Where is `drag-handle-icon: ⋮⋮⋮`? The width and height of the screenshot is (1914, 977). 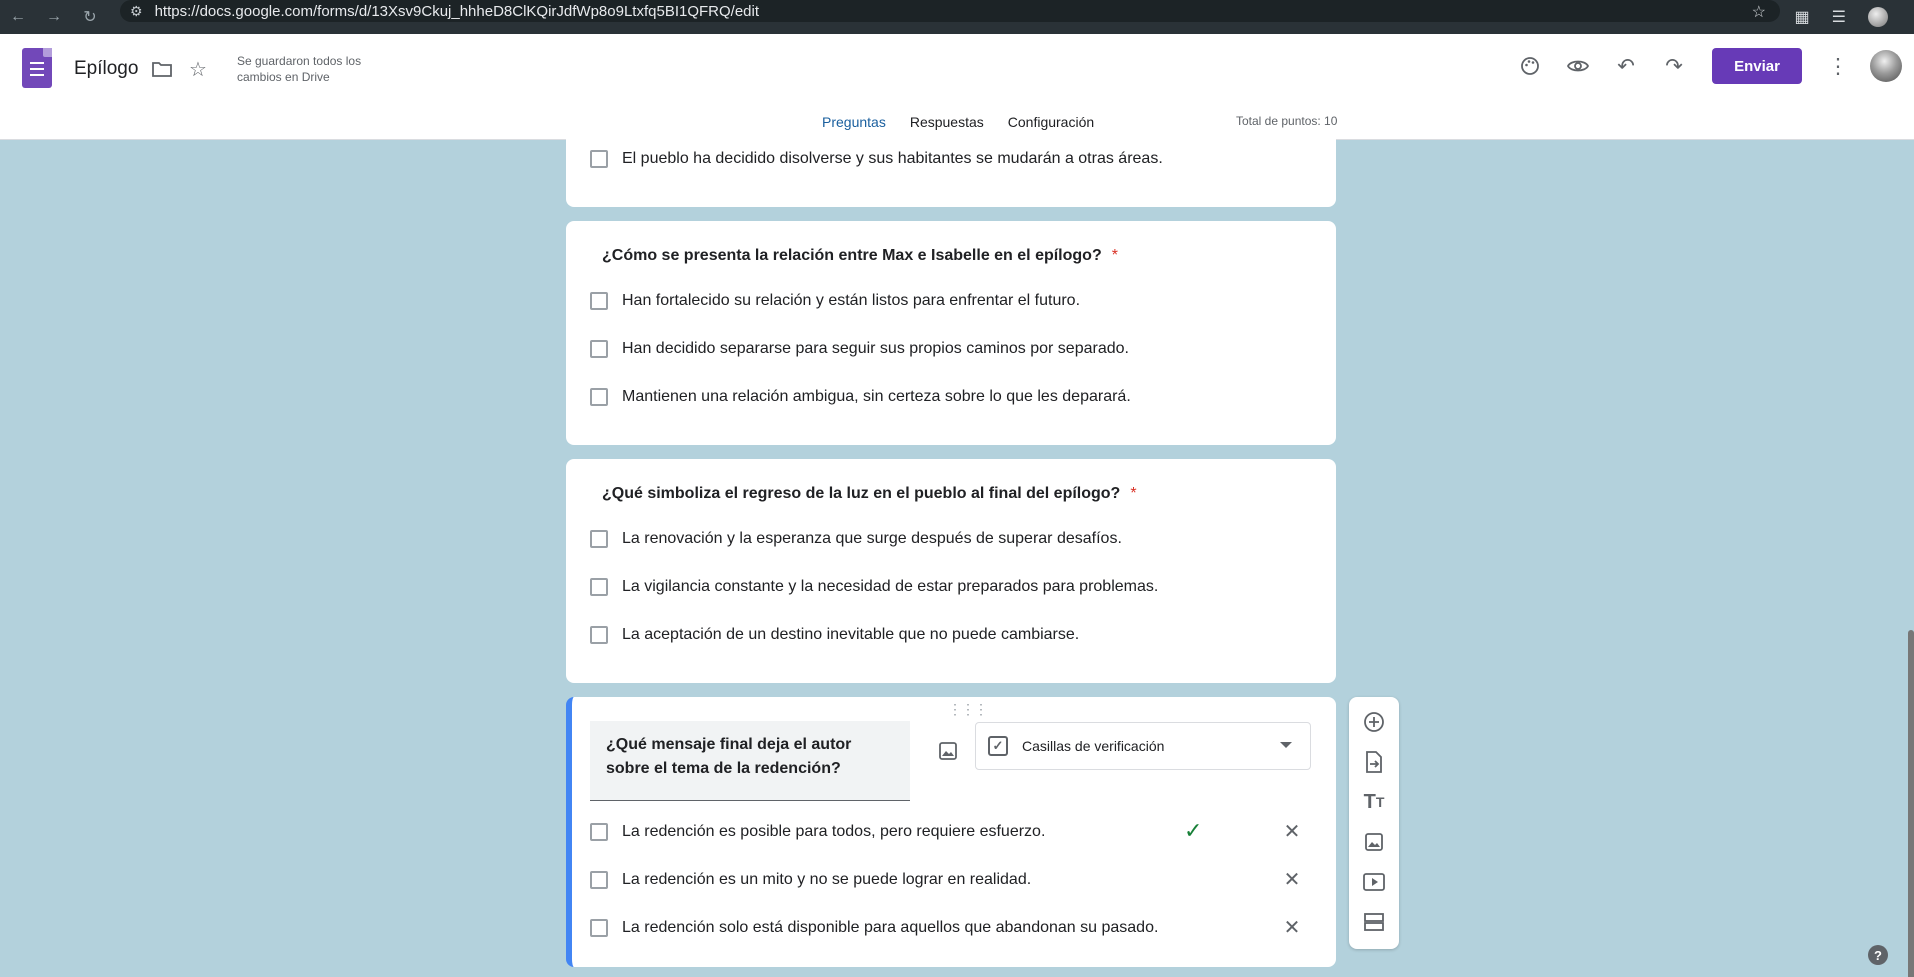 drag-handle-icon: ⋮⋮⋮ is located at coordinates (968, 709).